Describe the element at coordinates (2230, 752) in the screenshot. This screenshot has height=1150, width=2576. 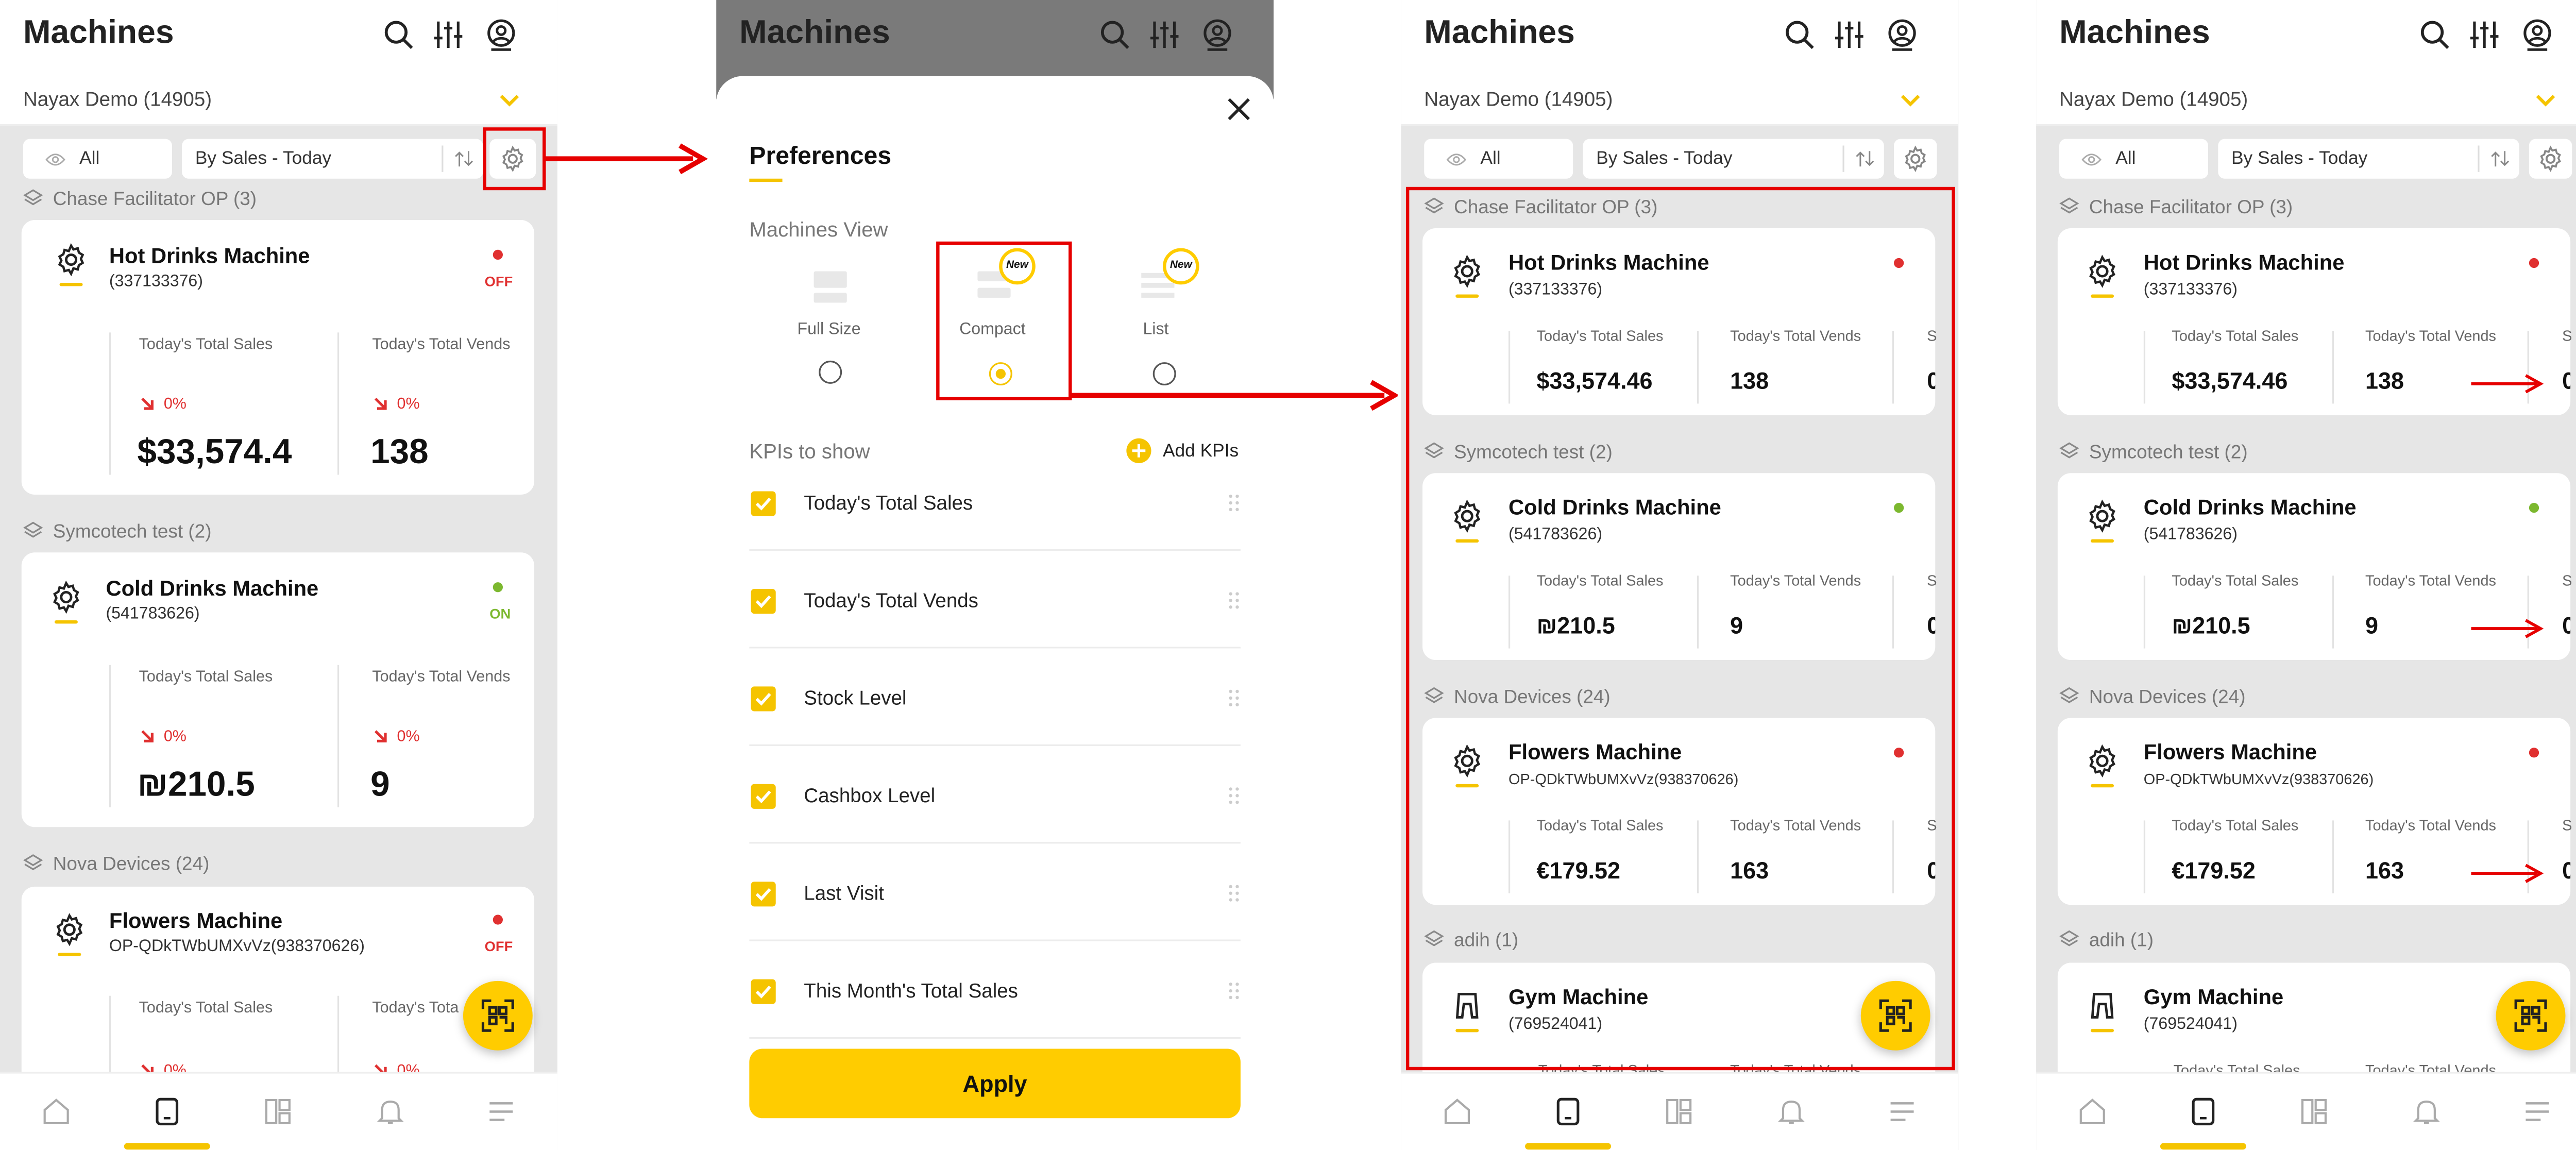
I see `machine-name: Flowers Machine` at that location.